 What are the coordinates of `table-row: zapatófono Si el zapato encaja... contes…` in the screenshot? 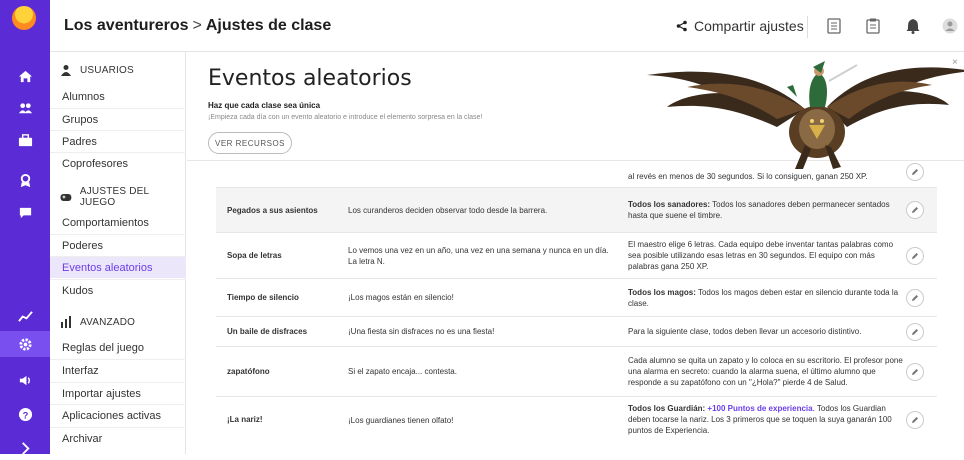 It's located at (576, 372).